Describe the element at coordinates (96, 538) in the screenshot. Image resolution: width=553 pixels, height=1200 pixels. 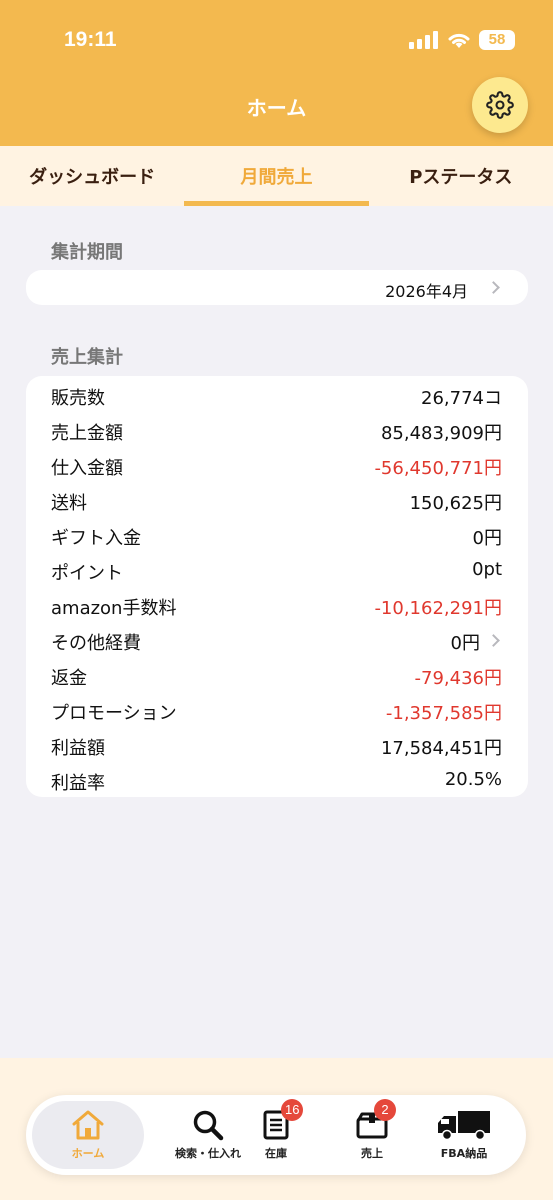
I see `row-label: ギフト入金` at that location.